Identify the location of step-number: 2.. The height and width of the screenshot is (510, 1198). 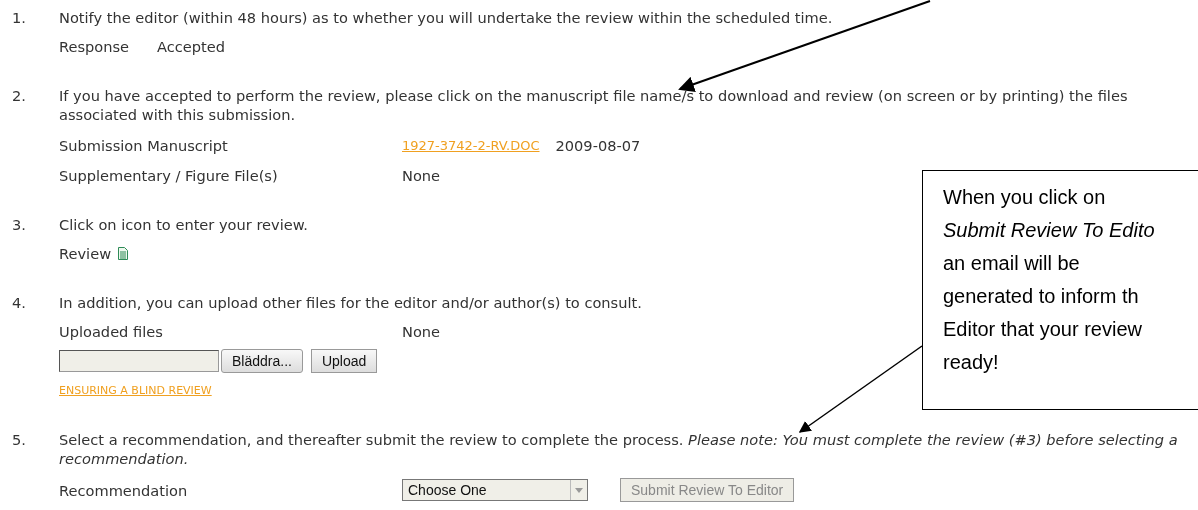
(19, 96).